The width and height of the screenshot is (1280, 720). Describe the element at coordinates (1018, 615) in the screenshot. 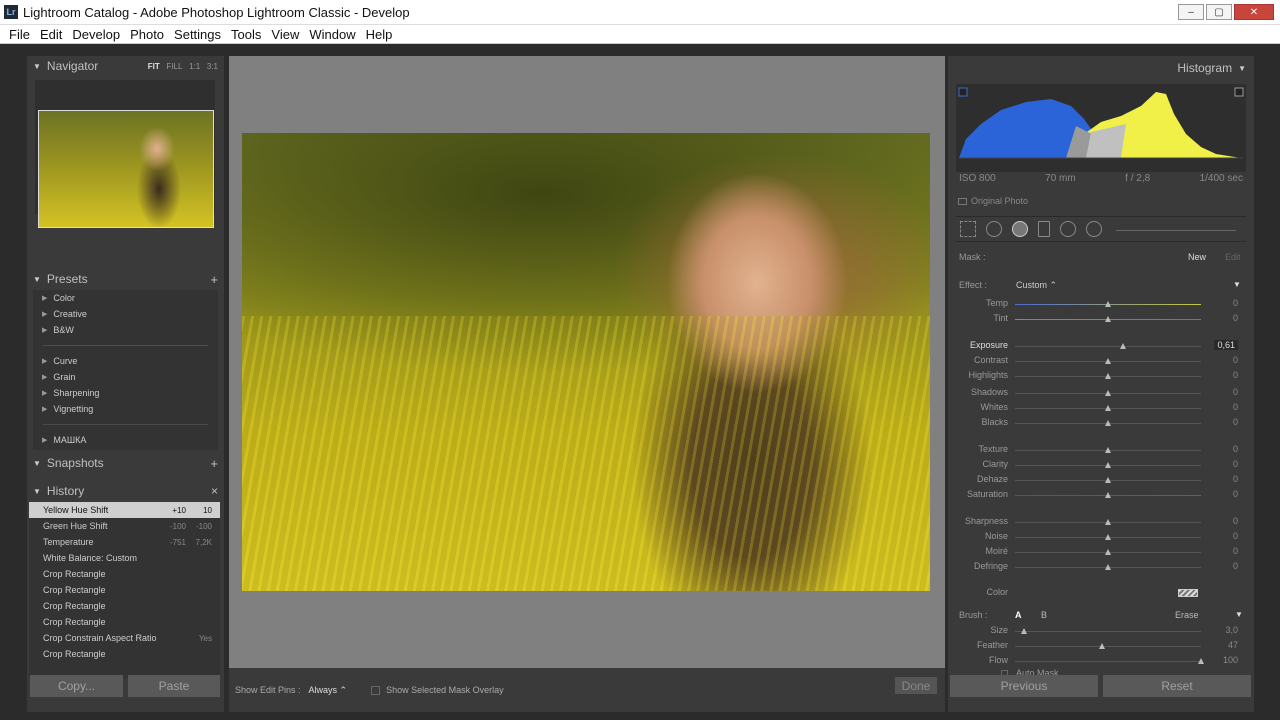

I see `brush-a-button: A` at that location.